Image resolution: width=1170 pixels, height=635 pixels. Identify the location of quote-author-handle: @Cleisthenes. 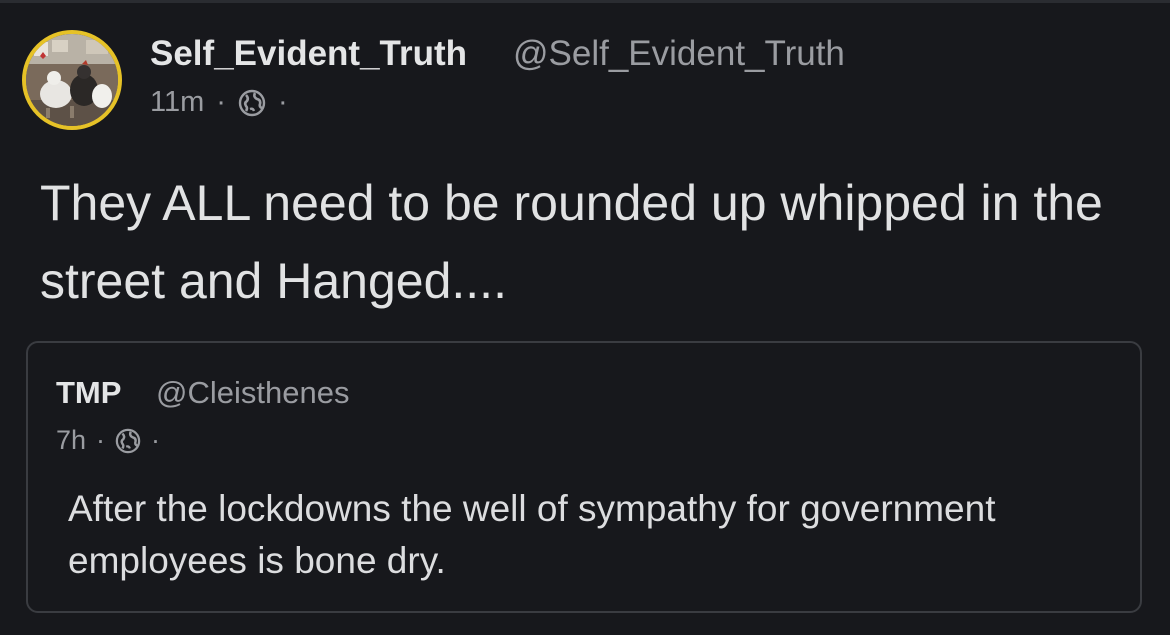
(252, 393).